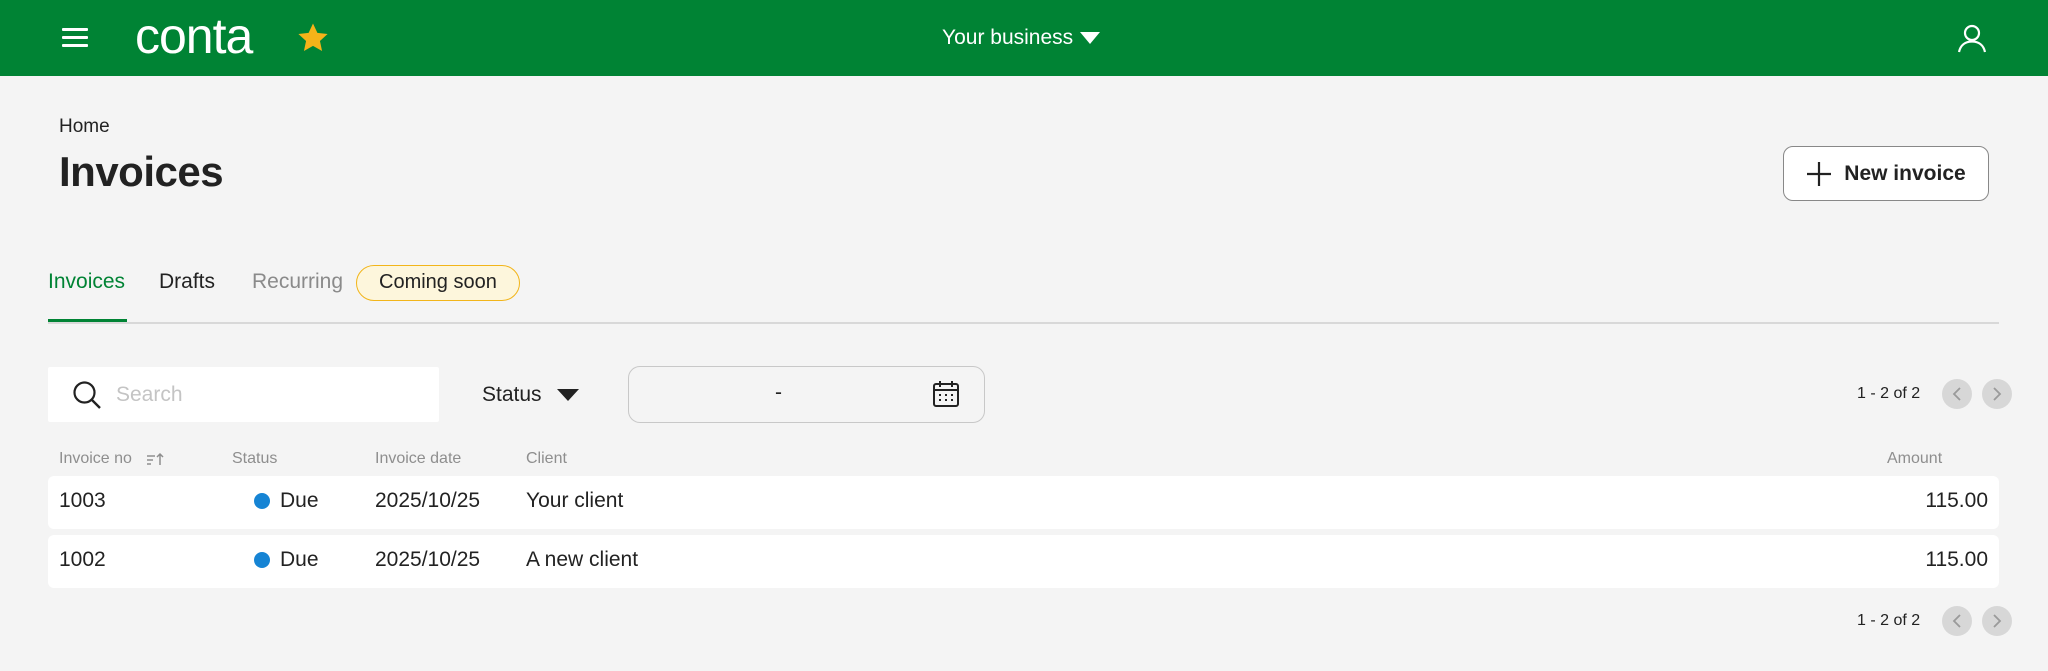 This screenshot has width=2048, height=671. Describe the element at coordinates (546, 458) in the screenshot. I see `column-header-client: Client` at that location.